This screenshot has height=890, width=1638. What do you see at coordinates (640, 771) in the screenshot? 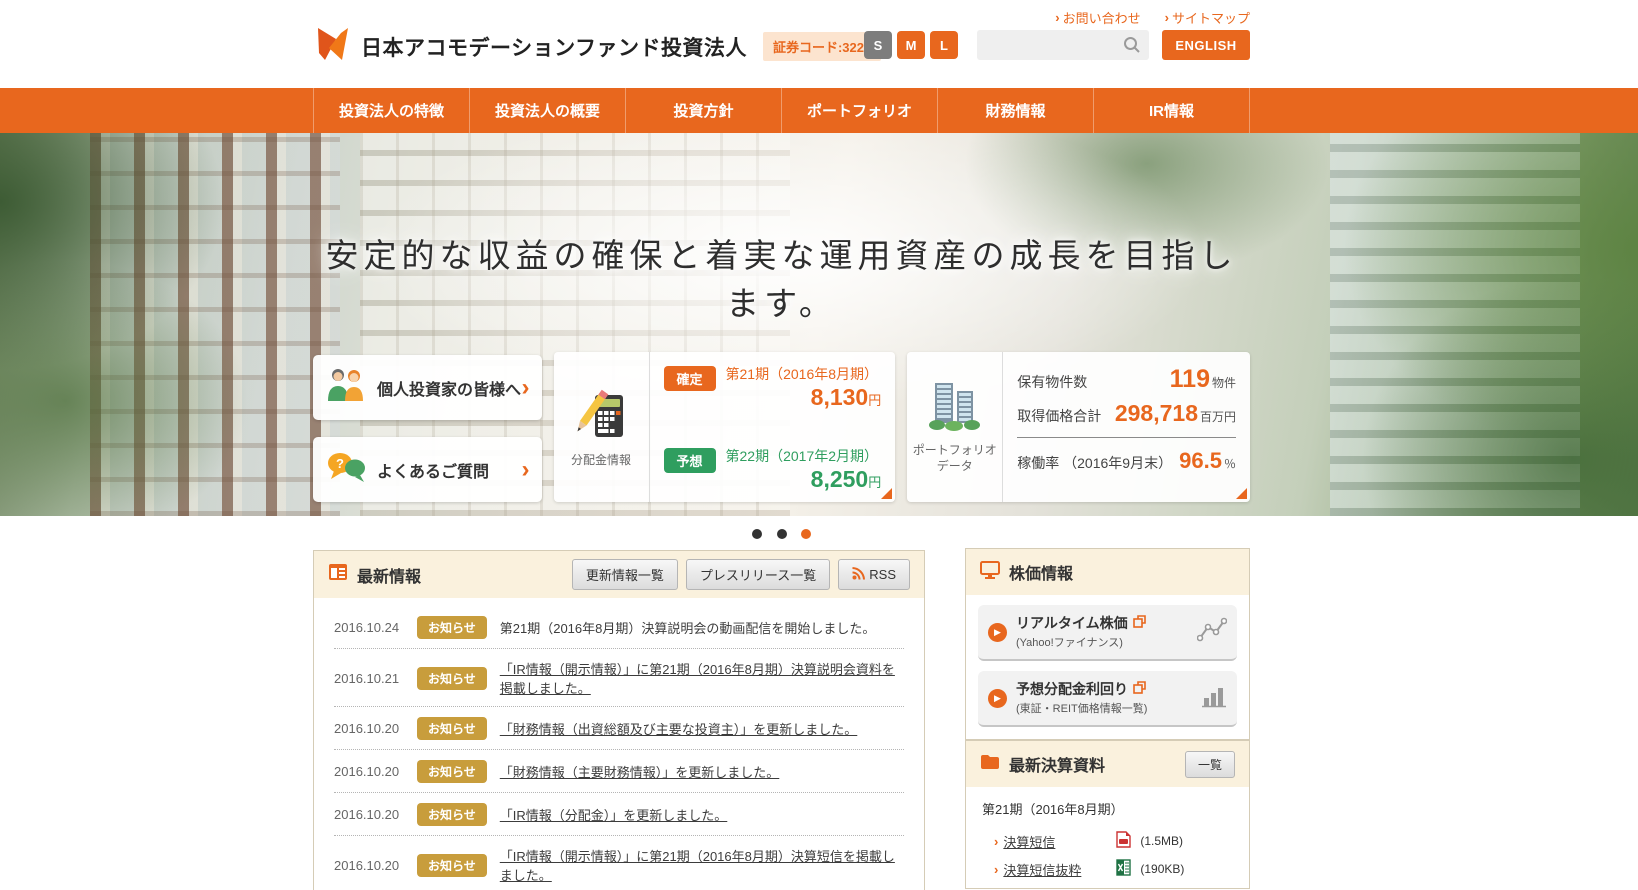
I see `news-link: 「財務情報（主要財務情報）」を更新しました。` at bounding box center [640, 771].